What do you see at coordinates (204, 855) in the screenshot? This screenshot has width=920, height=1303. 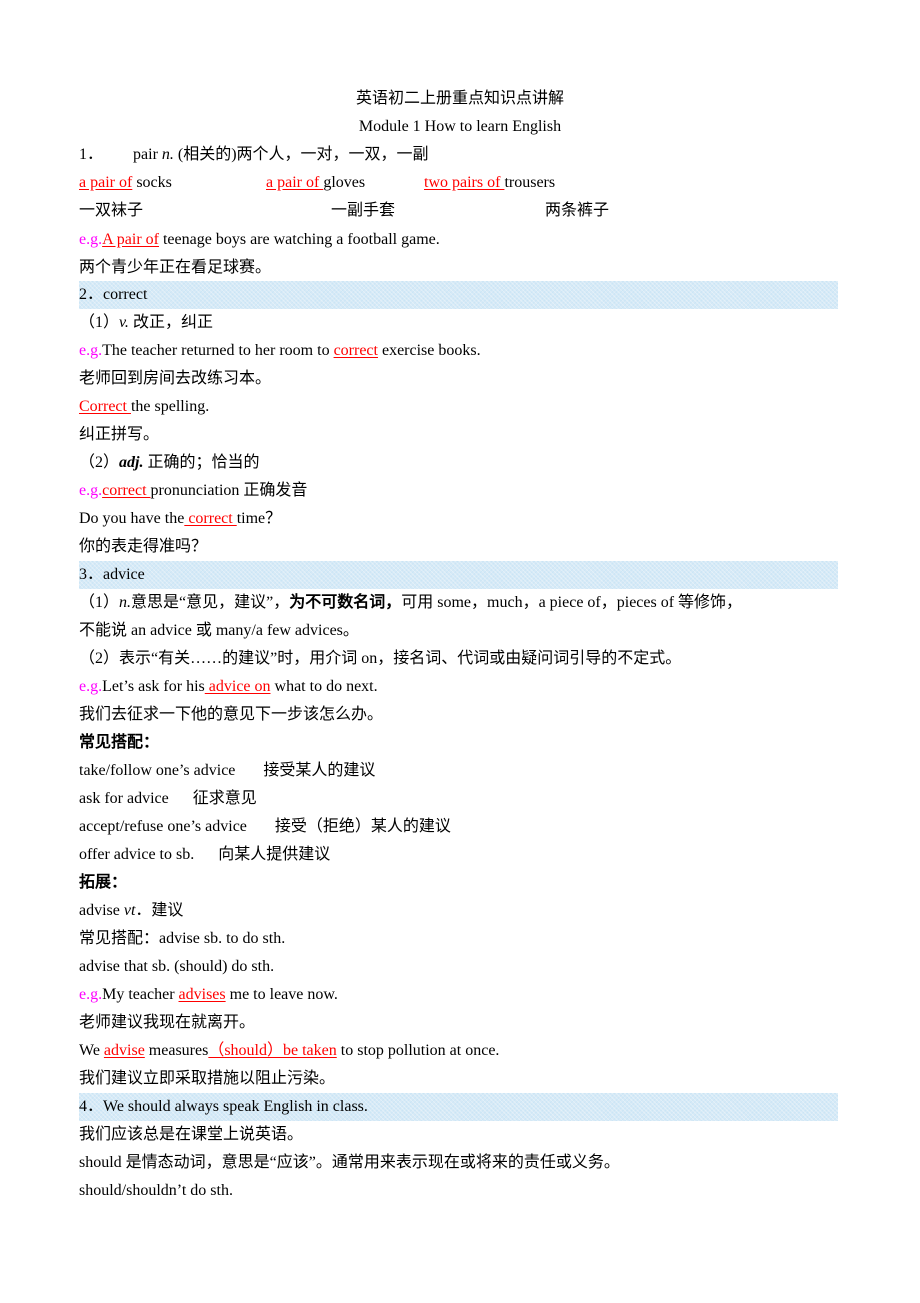 I see `collocation-item: offer advice to sb. 向某人提供建议` at bounding box center [204, 855].